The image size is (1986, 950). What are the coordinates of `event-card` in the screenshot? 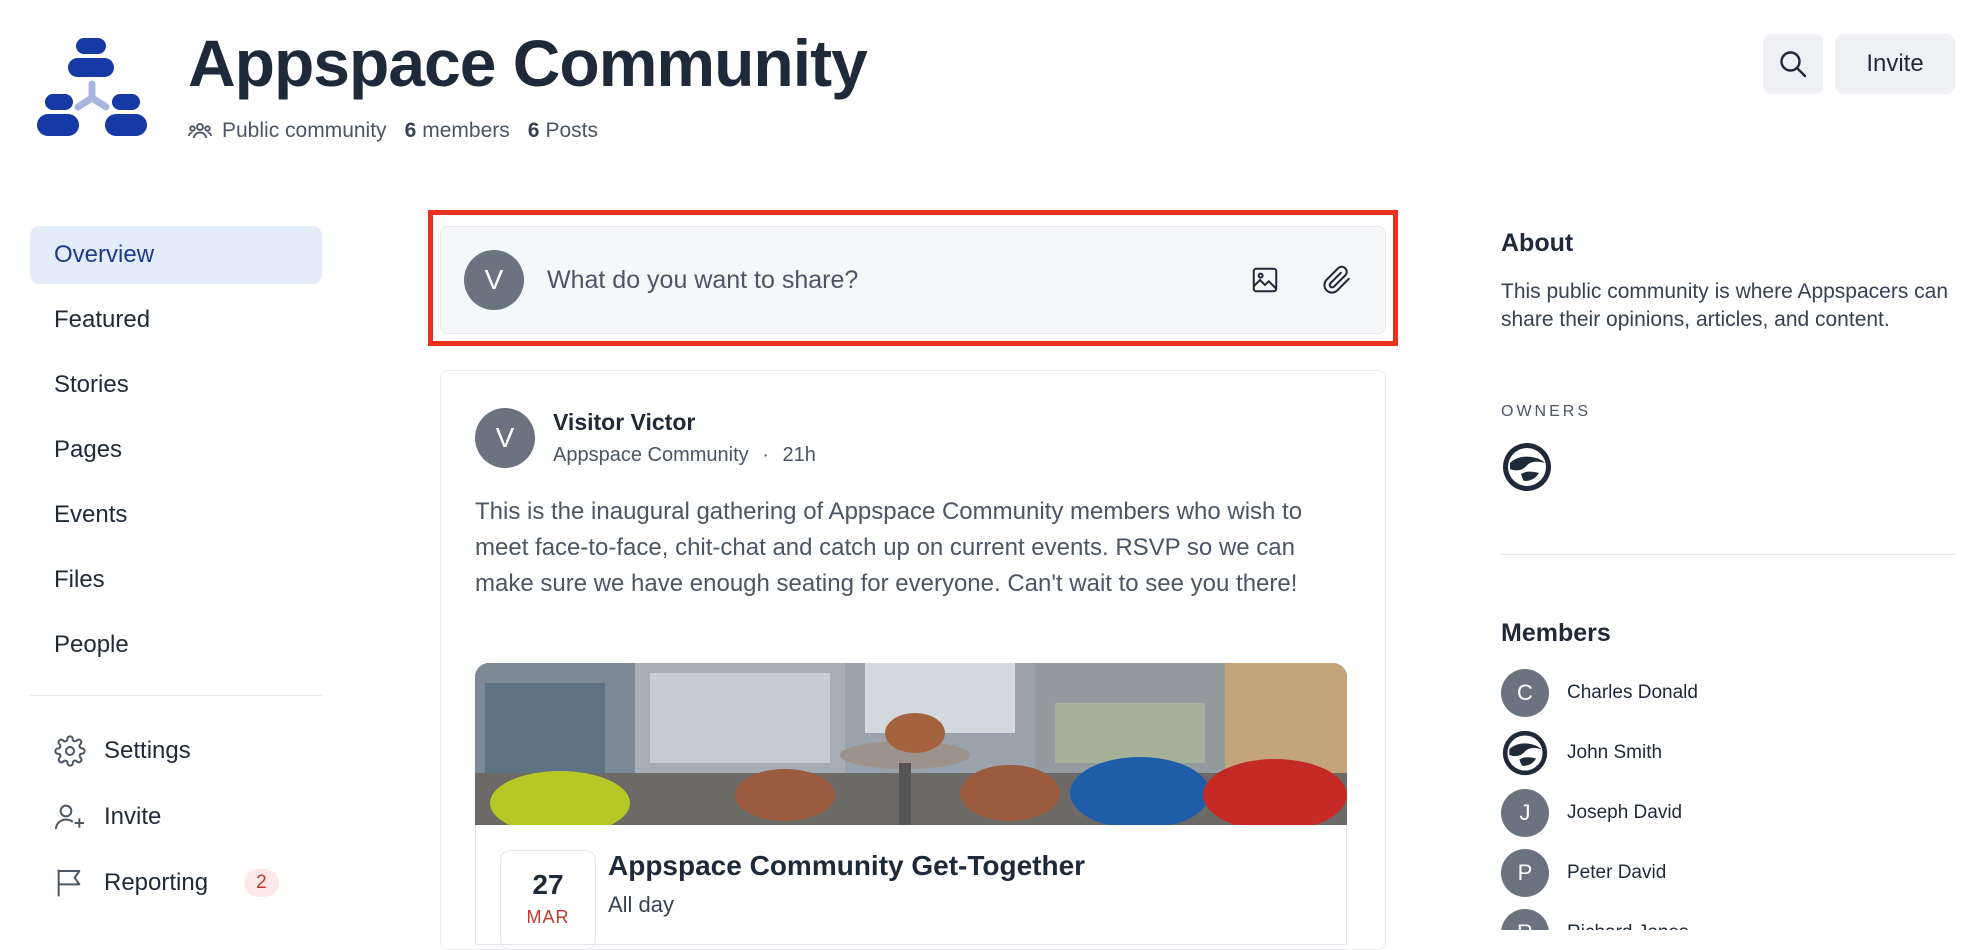 It's located at (911, 885).